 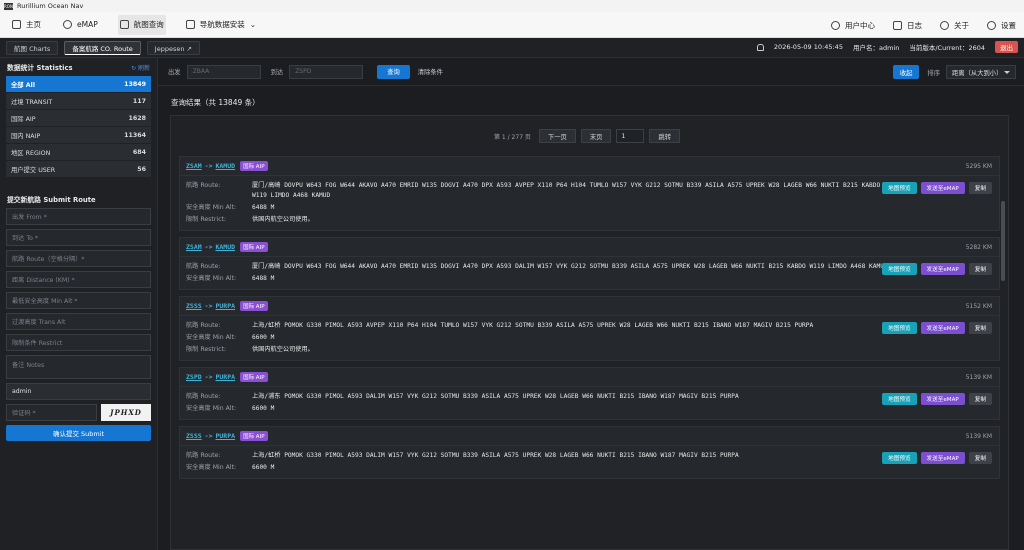 I want to click on collapse-button: 收起, so click(x=906, y=72).